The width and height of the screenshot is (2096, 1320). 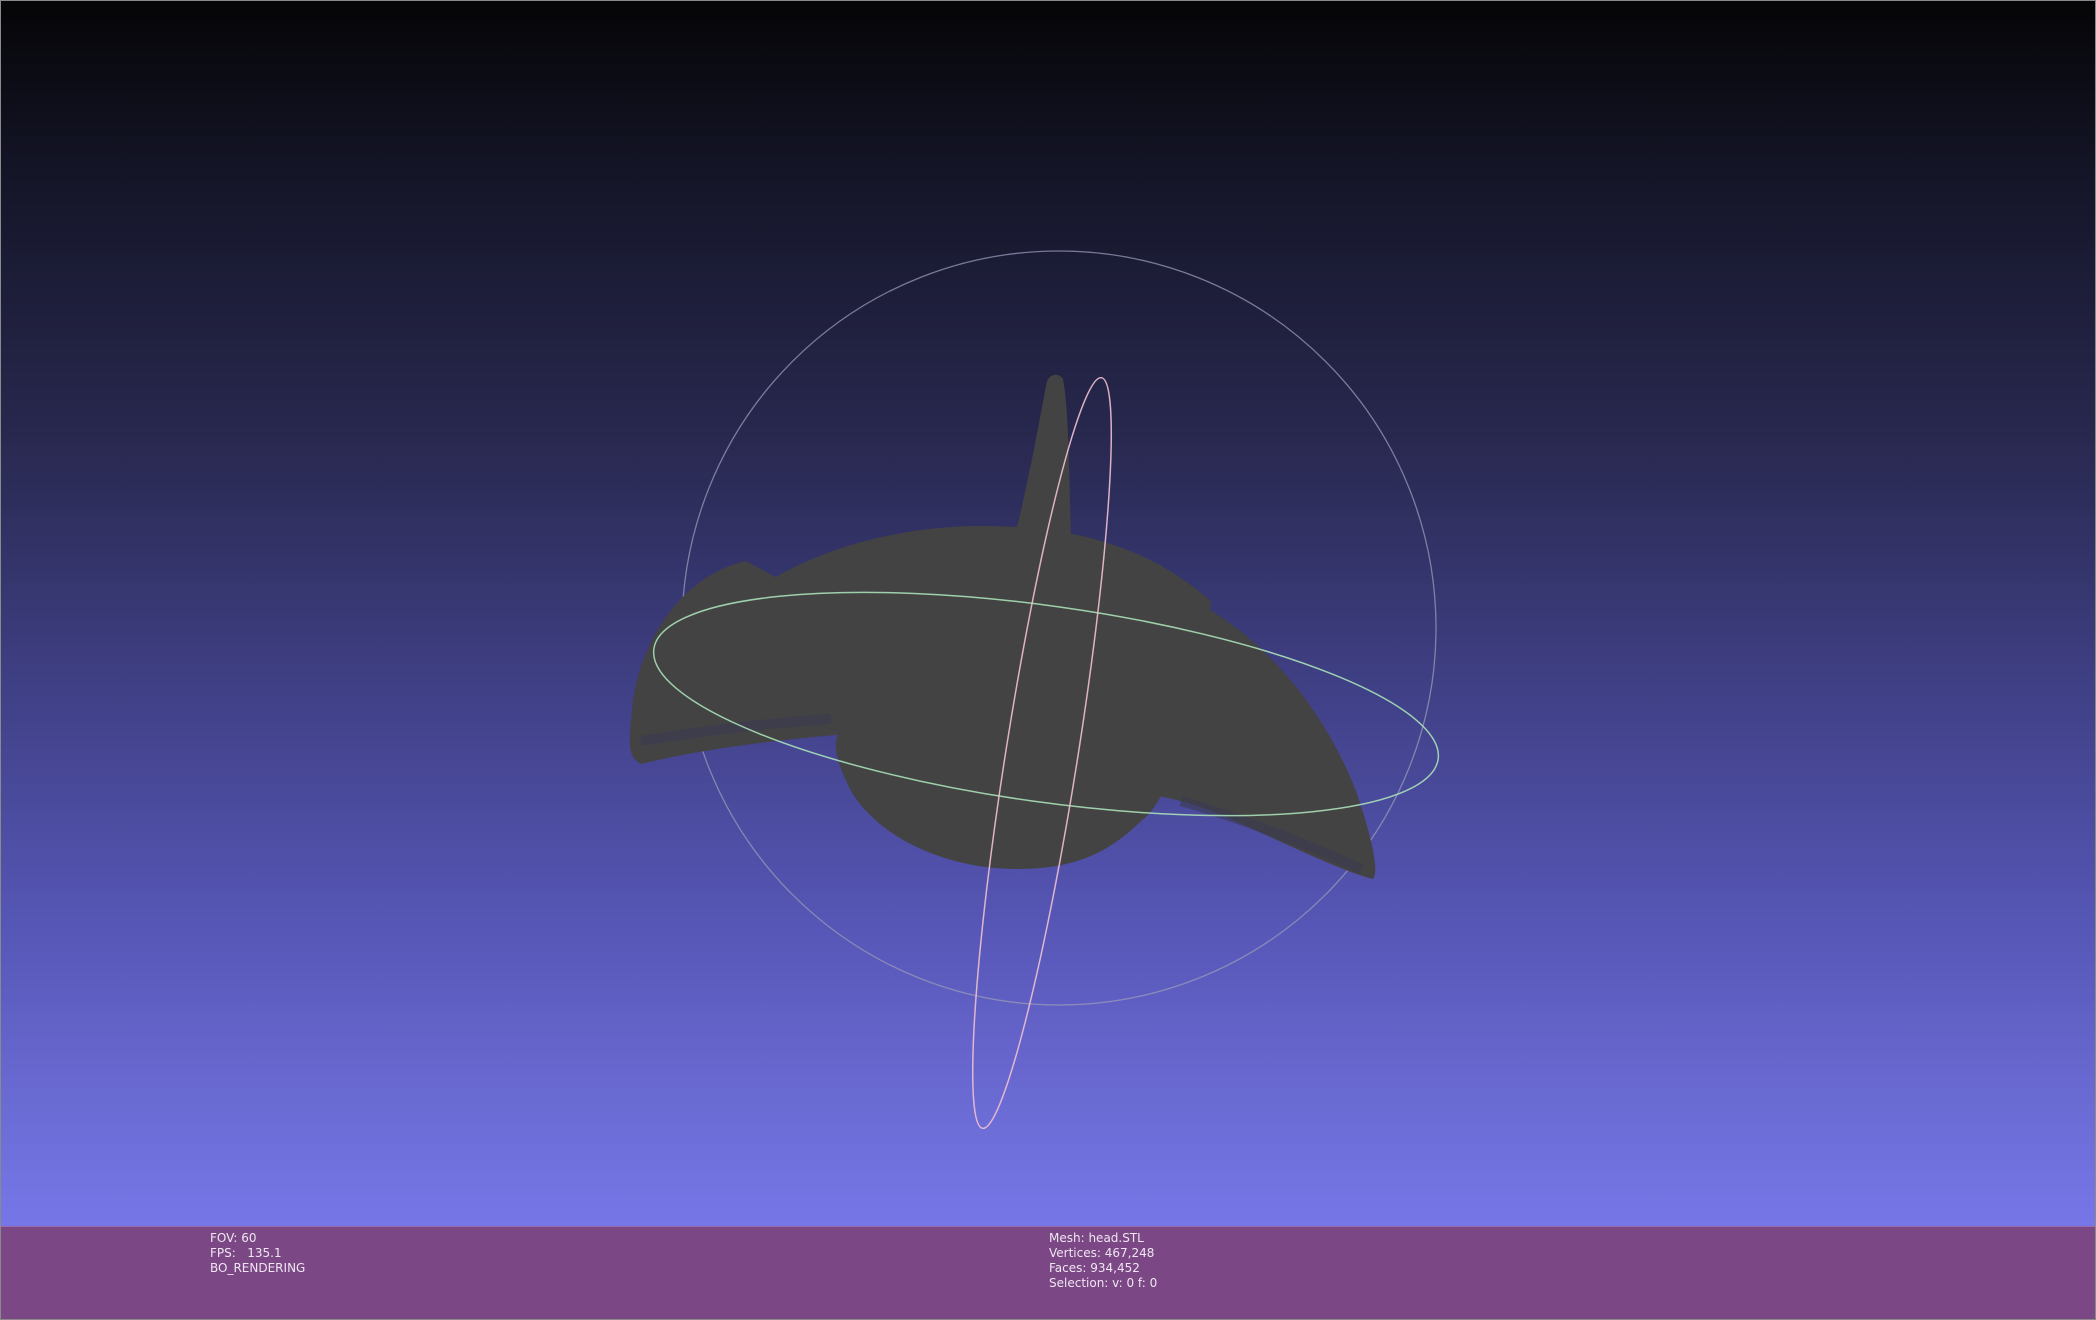 I want to click on render-mode-label: BO_RENDERING, so click(x=258, y=1268).